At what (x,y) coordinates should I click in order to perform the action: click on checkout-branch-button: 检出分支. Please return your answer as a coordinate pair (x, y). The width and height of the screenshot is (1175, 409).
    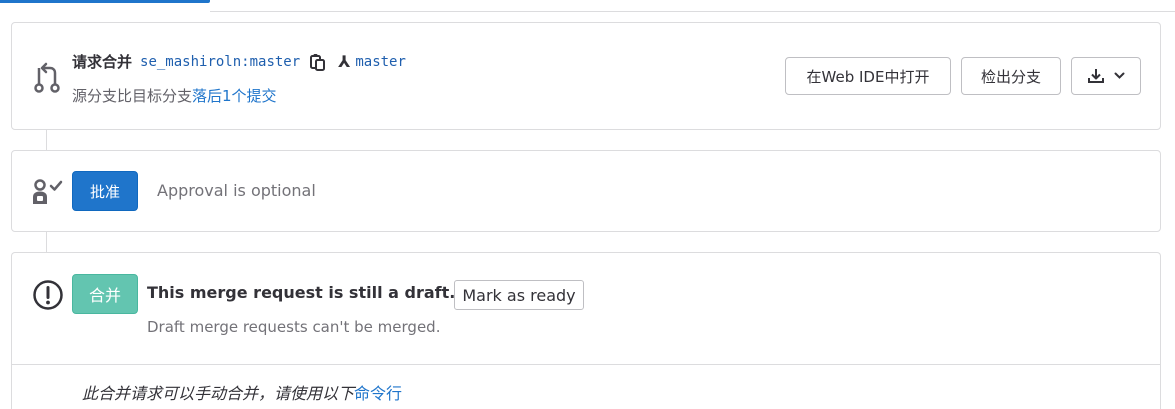
    Looking at the image, I should click on (1011, 76).